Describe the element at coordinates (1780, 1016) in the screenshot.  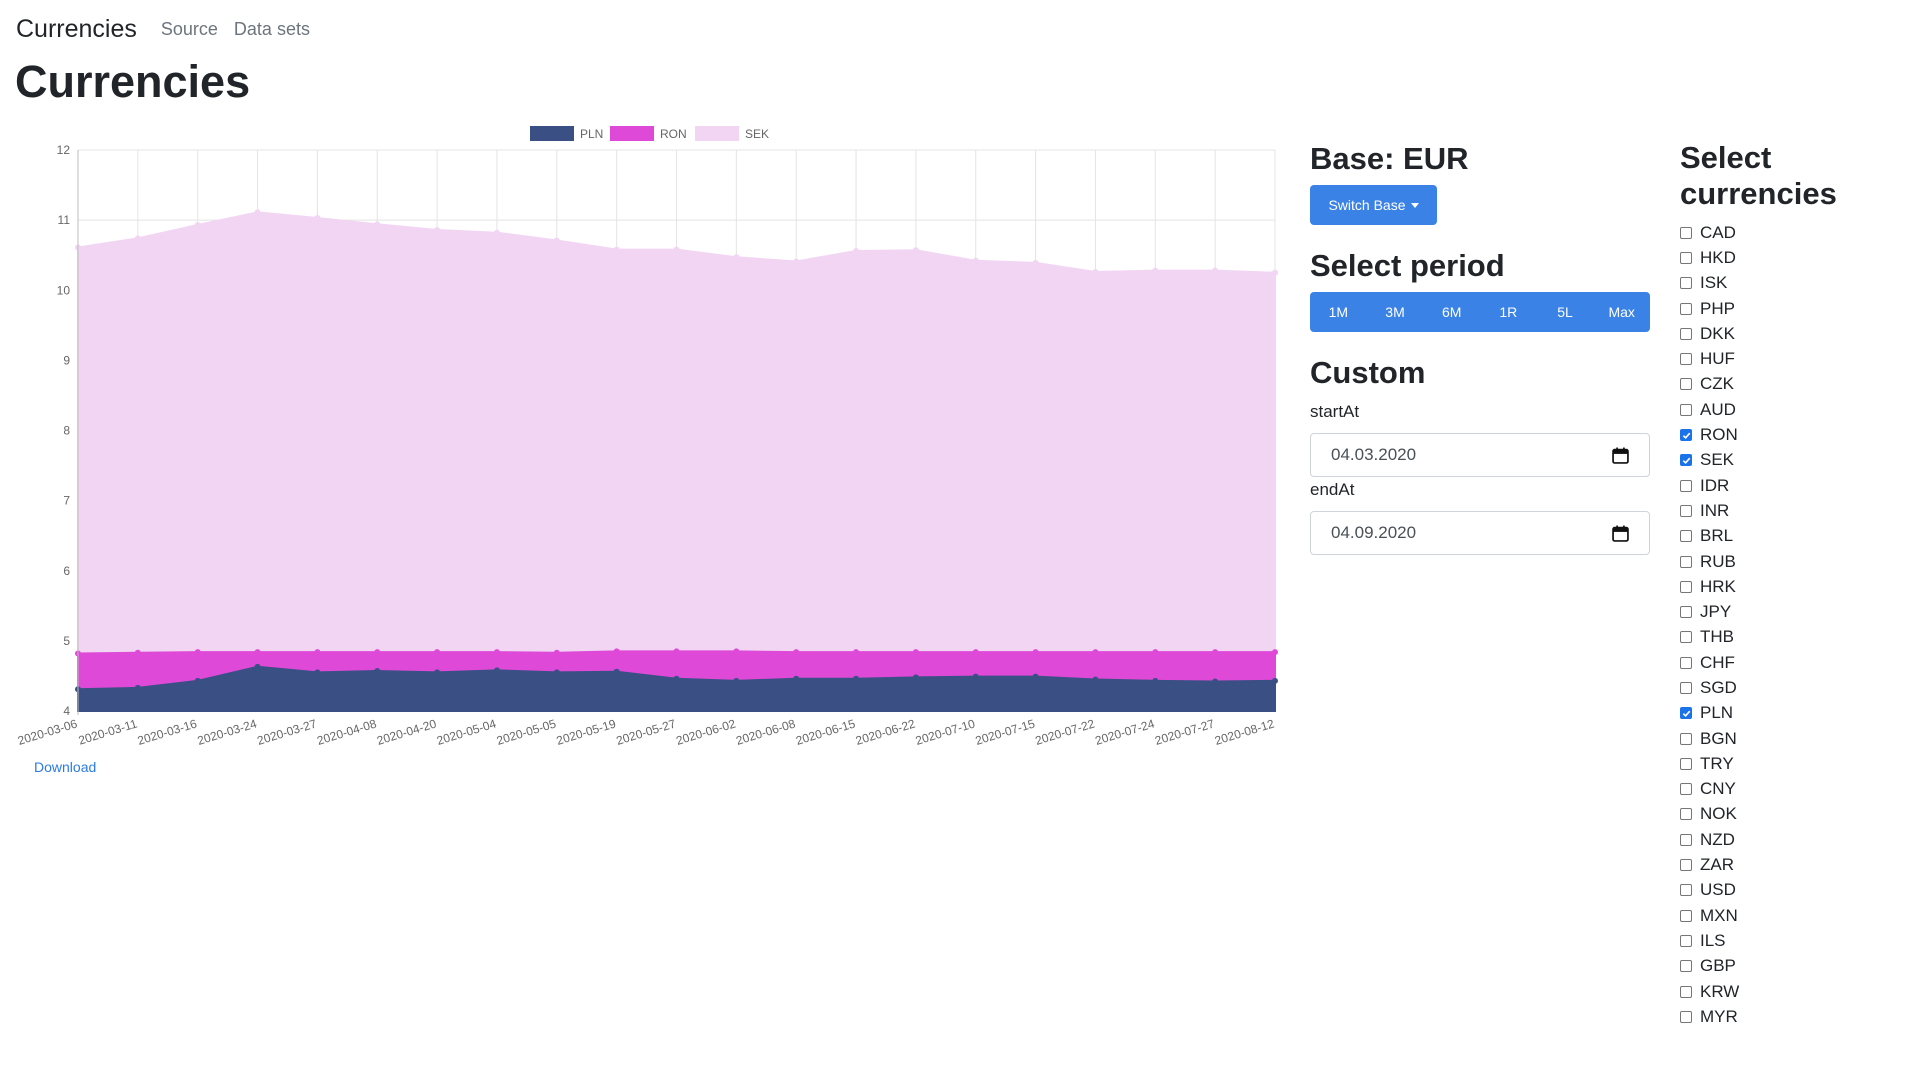
I see `currency-item: MYR` at that location.